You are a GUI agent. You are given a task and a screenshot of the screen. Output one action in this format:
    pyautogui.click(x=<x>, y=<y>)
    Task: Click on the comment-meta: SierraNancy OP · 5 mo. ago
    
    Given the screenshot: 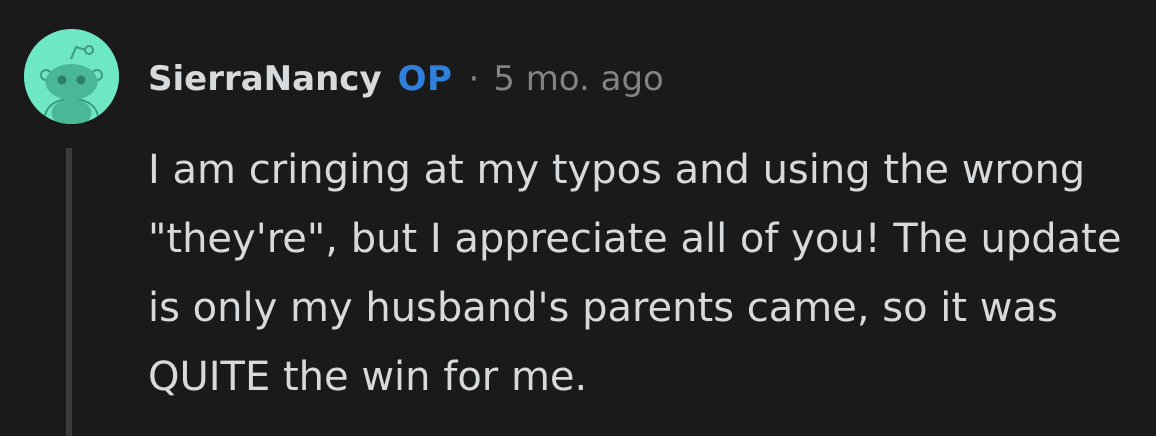 What is the action you would take?
    pyautogui.click(x=406, y=79)
    